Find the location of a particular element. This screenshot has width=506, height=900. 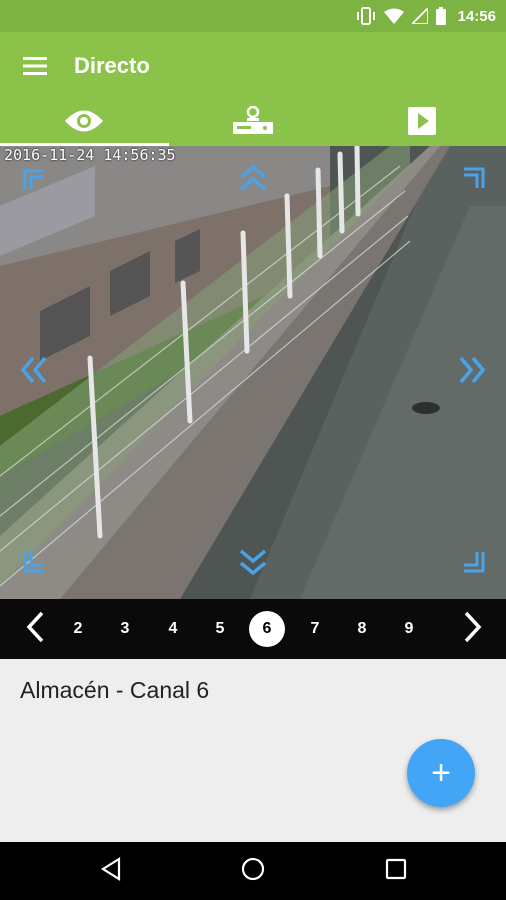

tab-playback is located at coordinates (421, 123).